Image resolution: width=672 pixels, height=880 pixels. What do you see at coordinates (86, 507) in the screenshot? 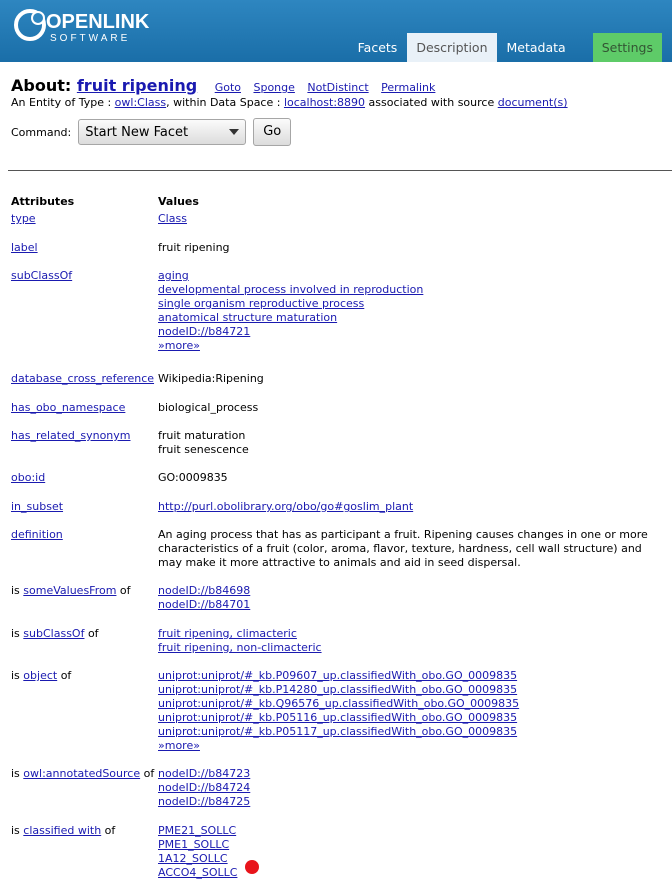
I see `attribute-cell: in_subset` at bounding box center [86, 507].